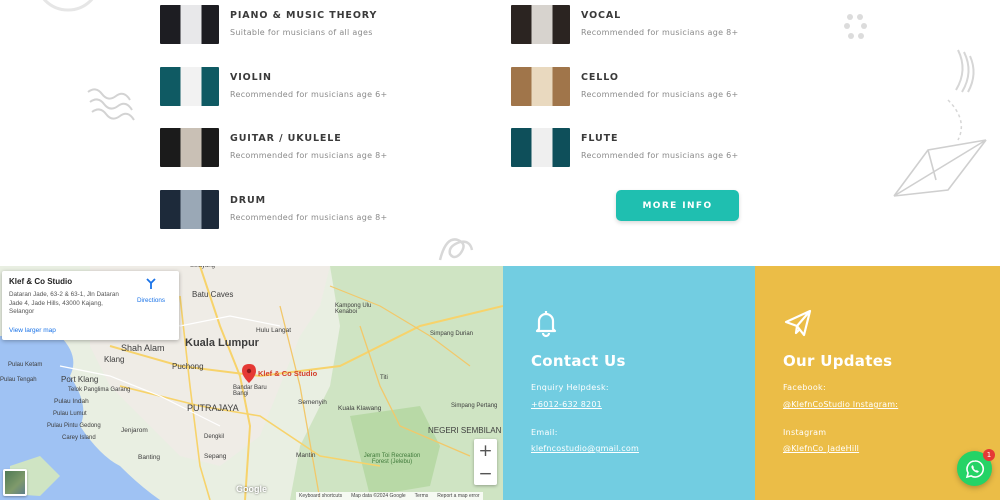  What do you see at coordinates (677, 205) in the screenshot?
I see `more-info-button: MORE INFO` at bounding box center [677, 205].